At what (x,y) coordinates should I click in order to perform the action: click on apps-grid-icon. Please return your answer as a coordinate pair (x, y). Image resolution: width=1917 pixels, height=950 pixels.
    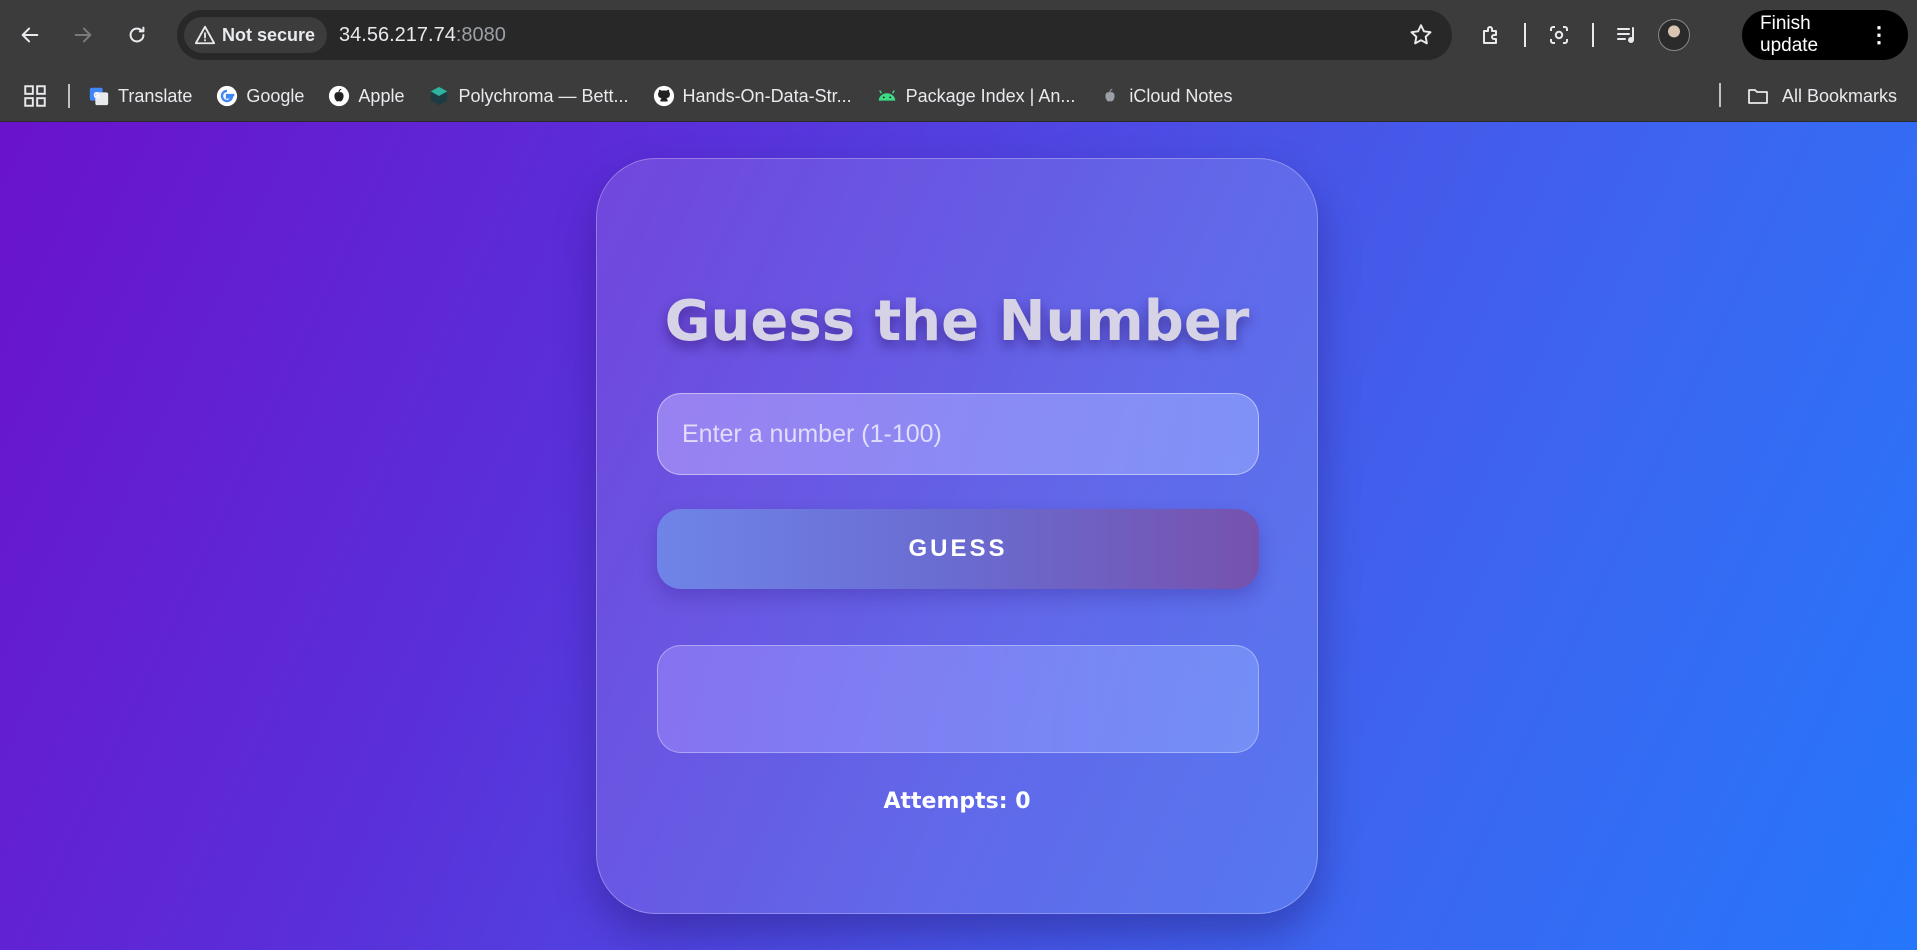
    Looking at the image, I should click on (35, 96).